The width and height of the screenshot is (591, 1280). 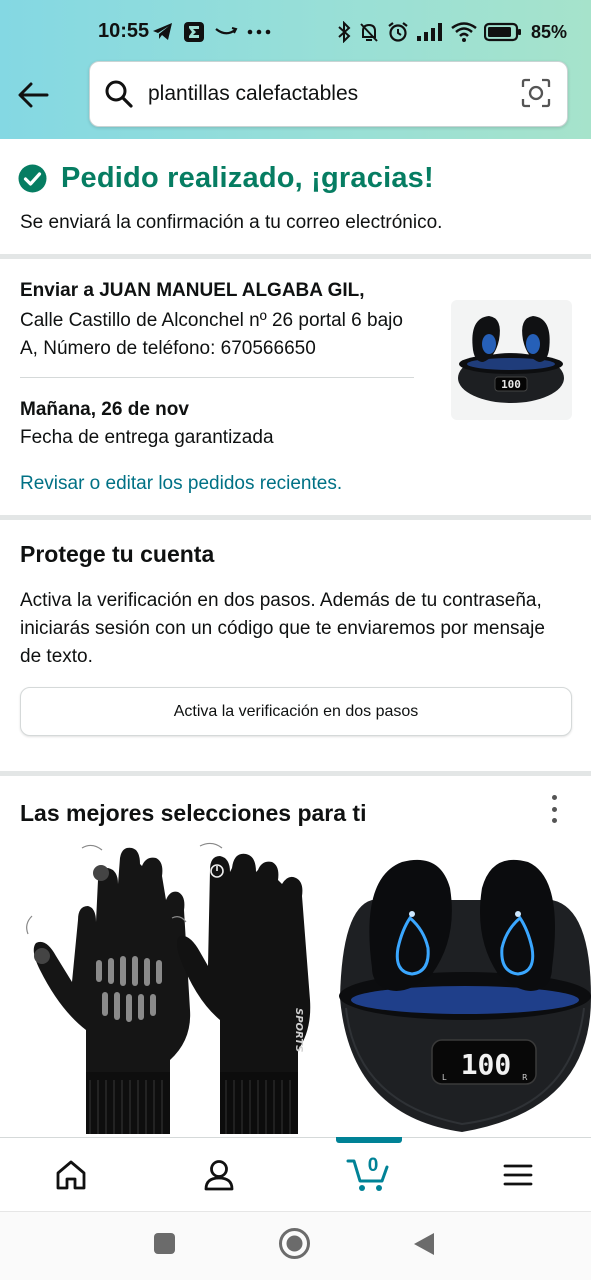 I want to click on protect-account-title: Protege tu cuenta, so click(x=117, y=554).